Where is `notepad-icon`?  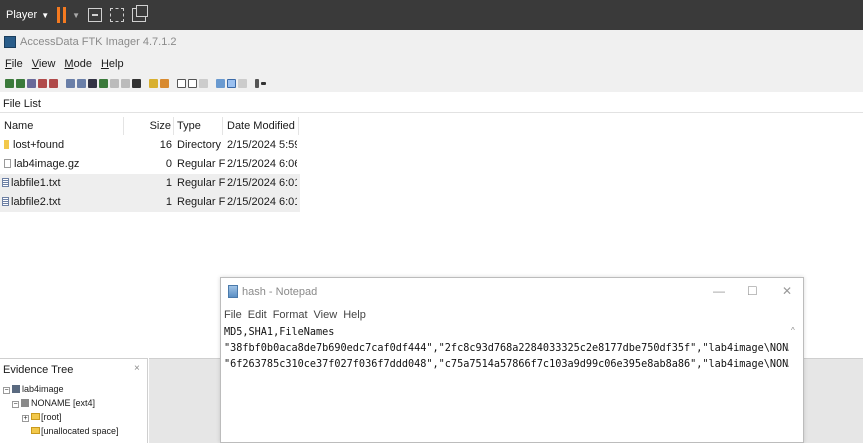 notepad-icon is located at coordinates (233, 291).